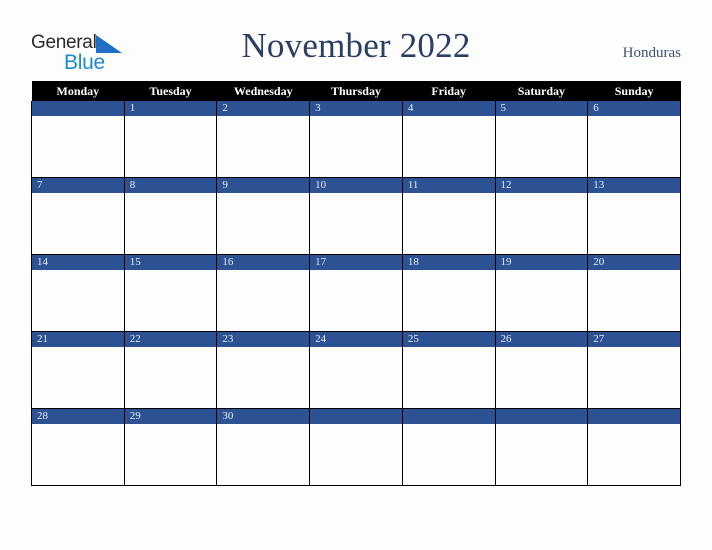 The height and width of the screenshot is (550, 712). I want to click on calendar-day-cell: 30, so click(263, 447).